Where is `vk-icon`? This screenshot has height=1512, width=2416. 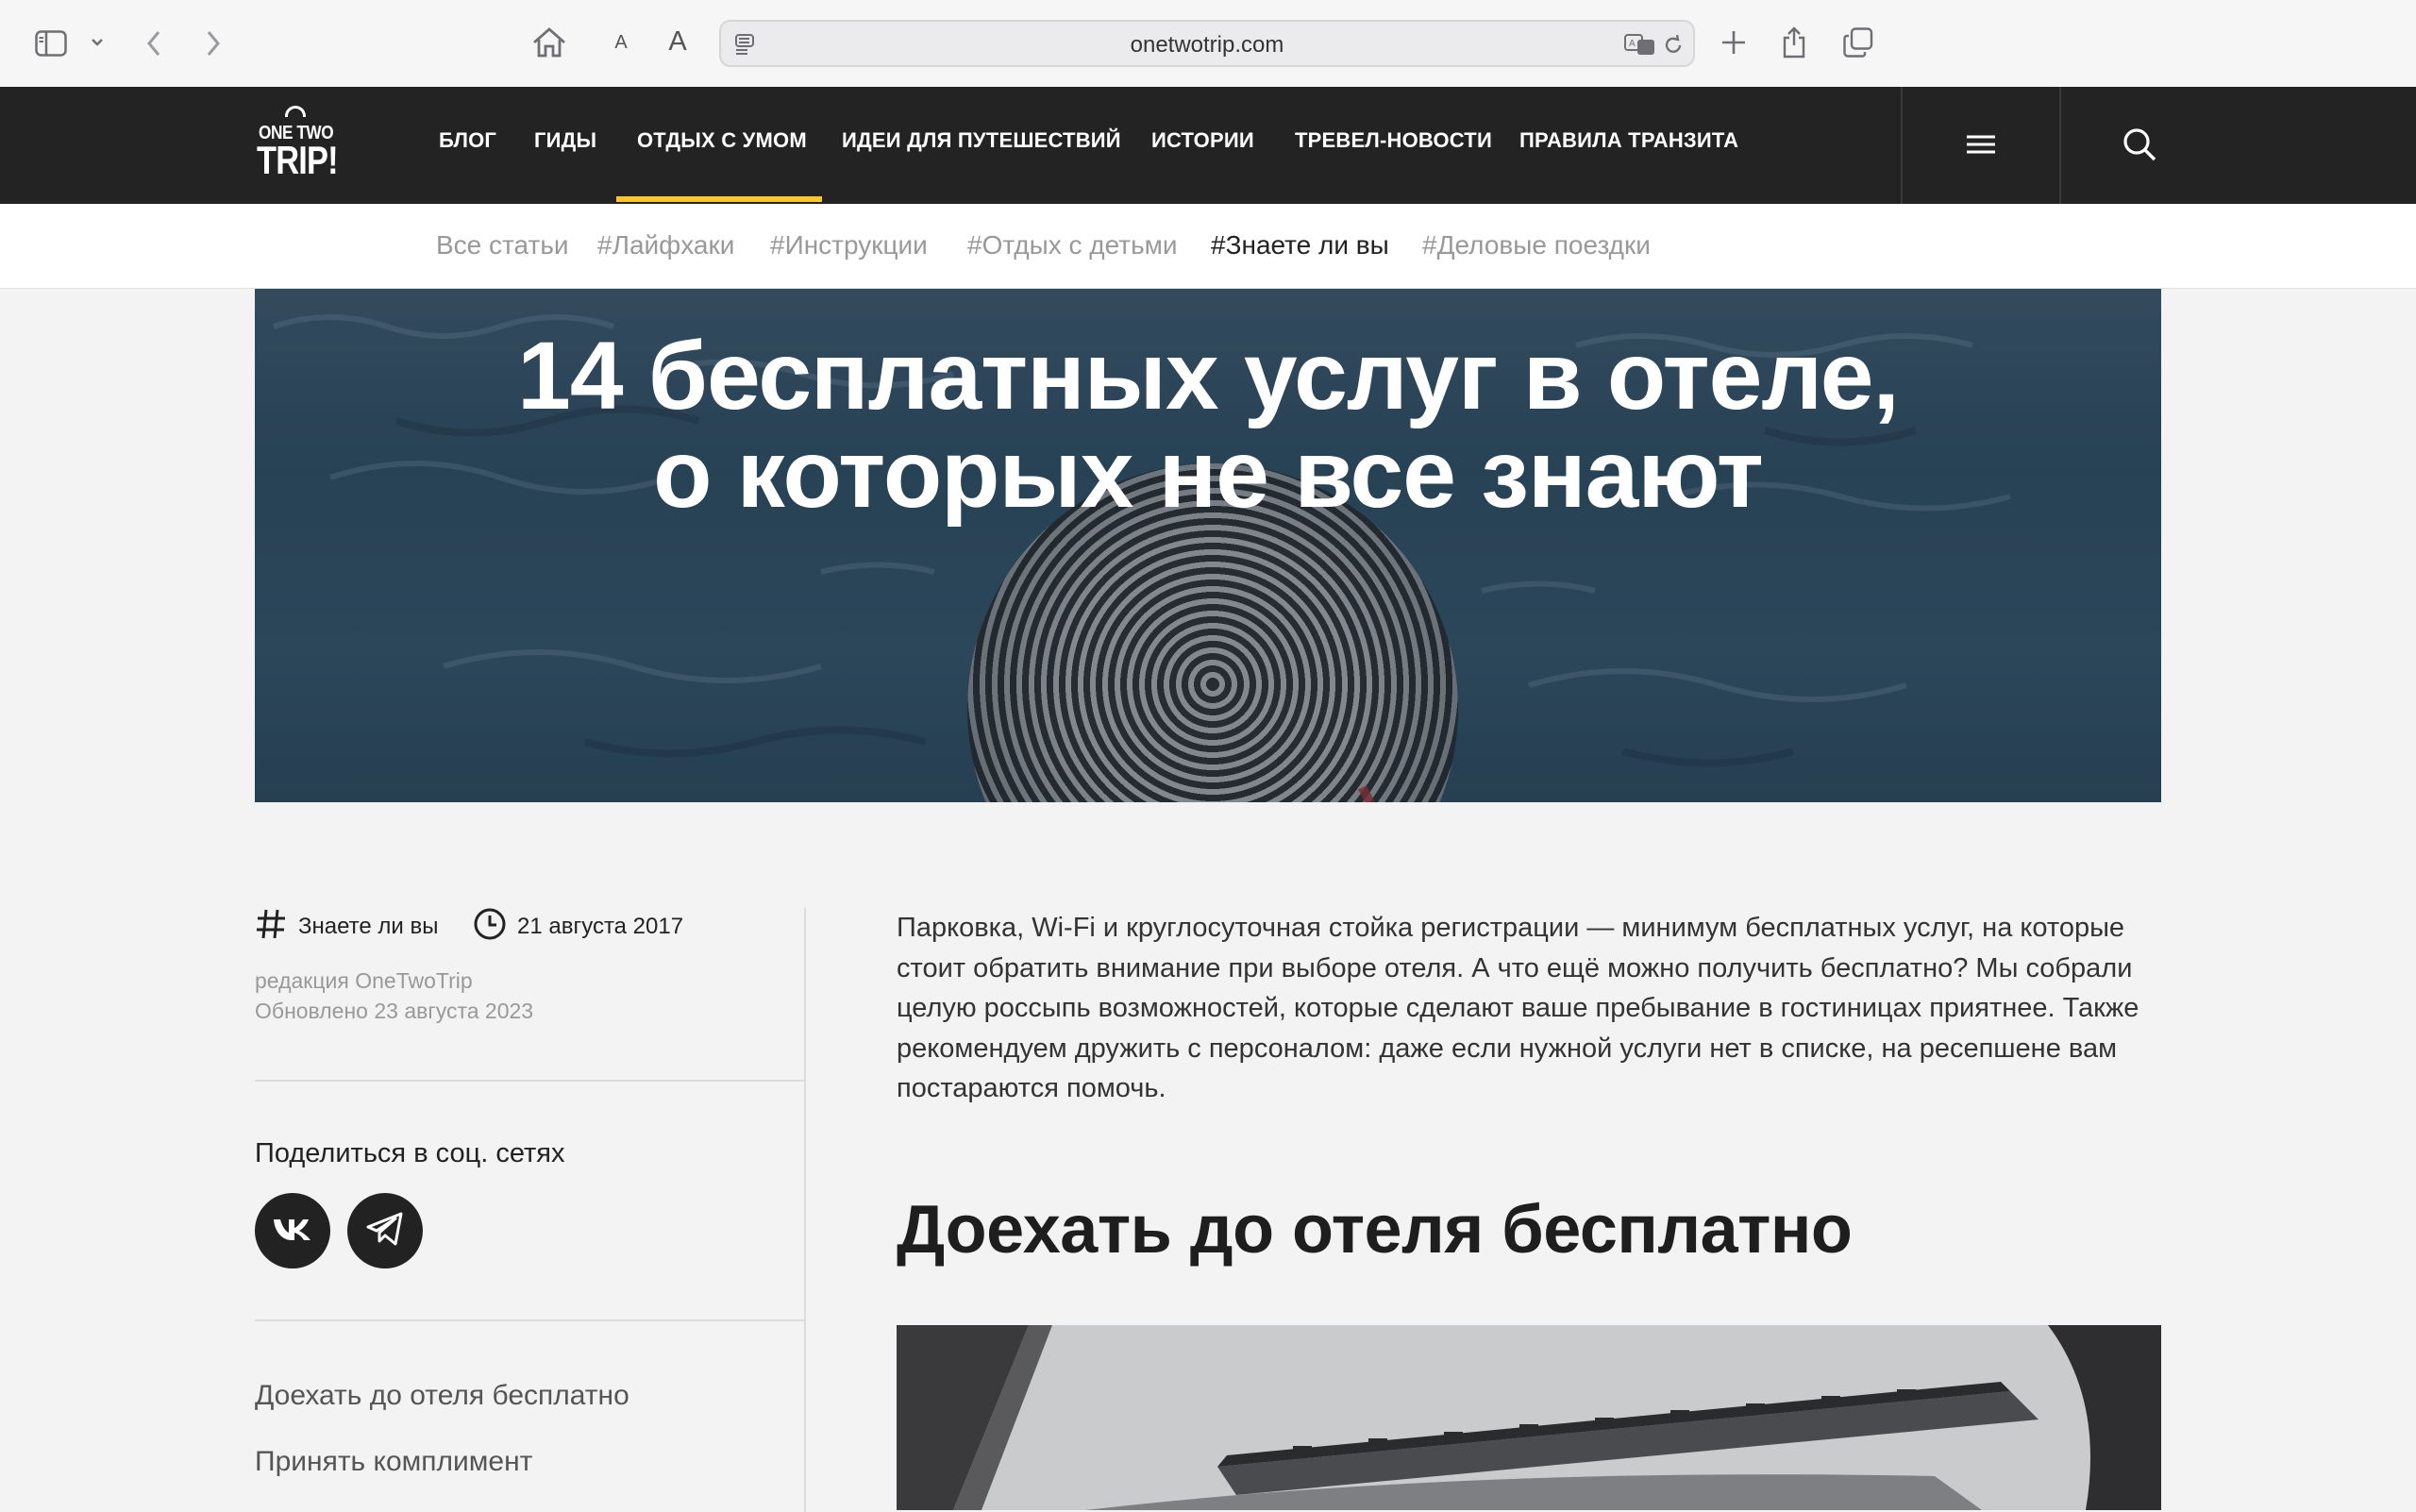
vk-icon is located at coordinates (292, 1231).